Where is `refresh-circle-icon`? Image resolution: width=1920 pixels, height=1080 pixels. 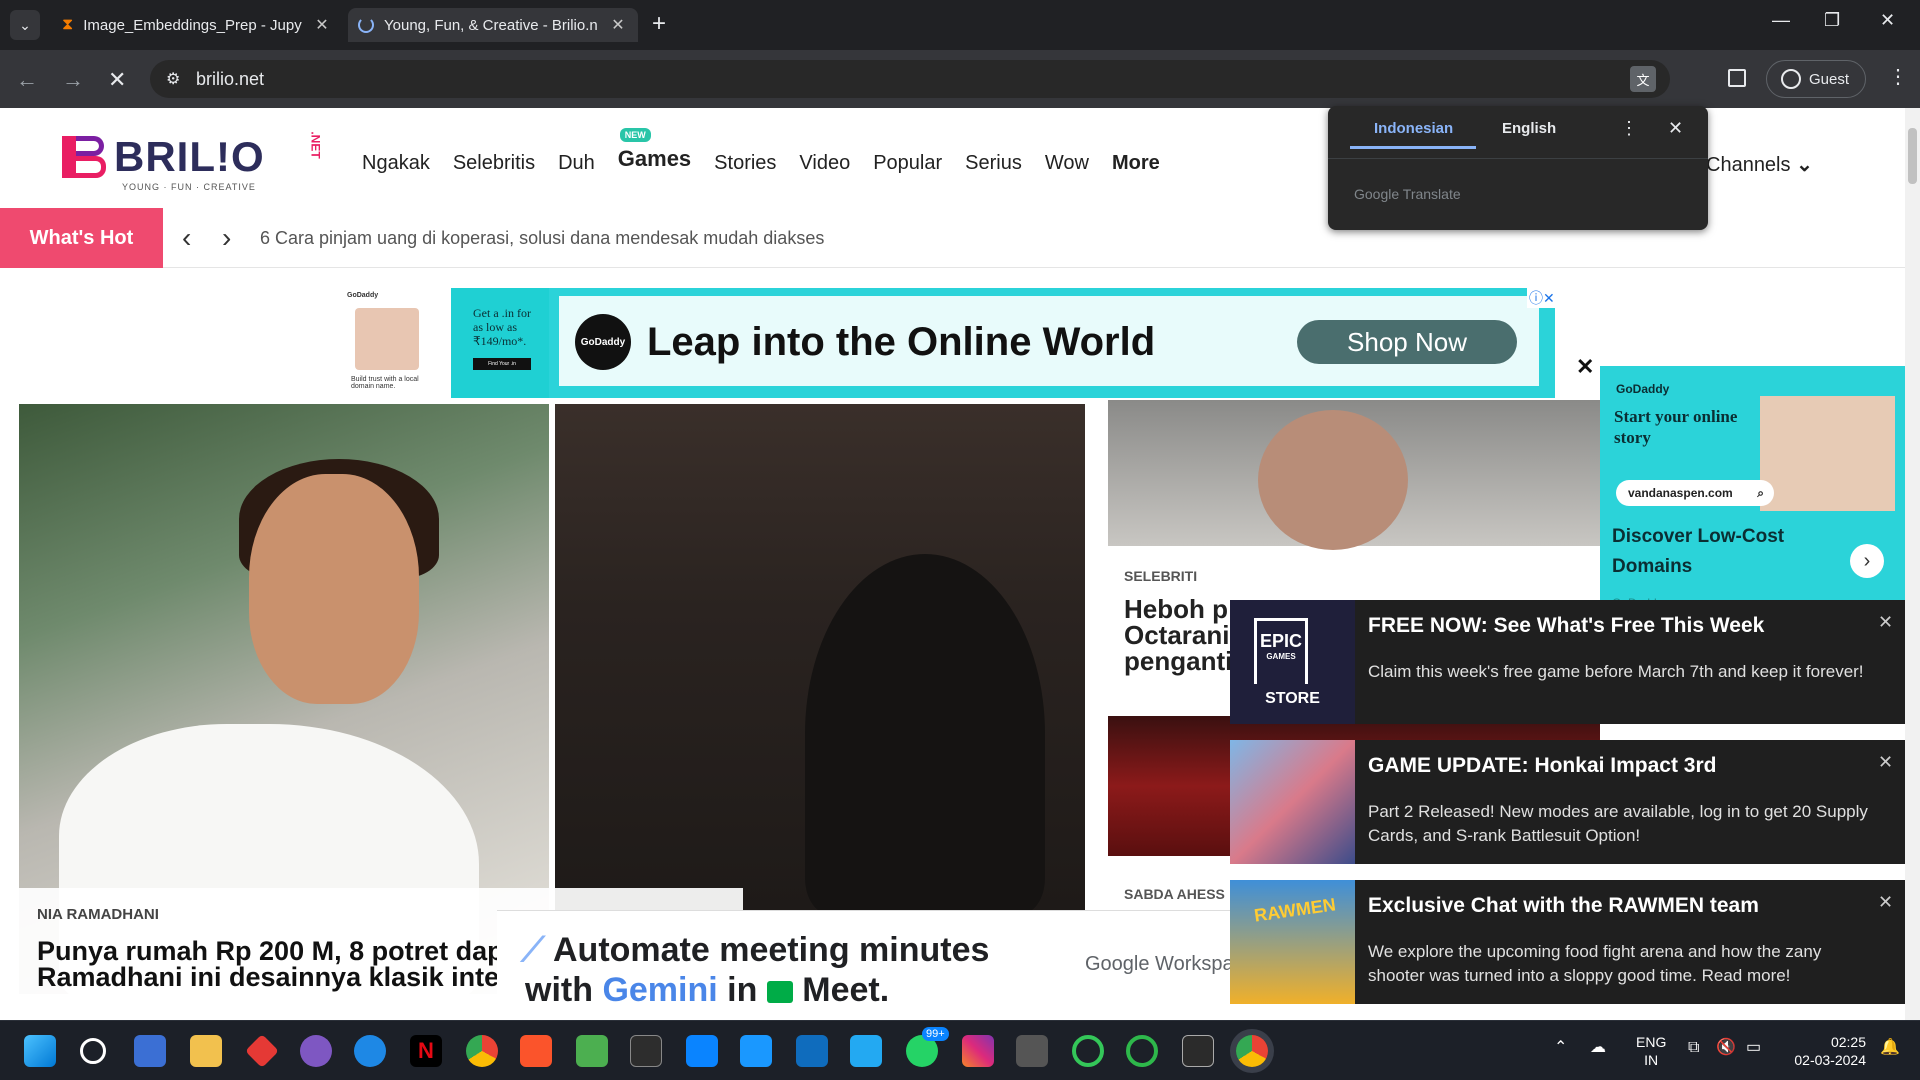 refresh-circle-icon is located at coordinates (1142, 1051).